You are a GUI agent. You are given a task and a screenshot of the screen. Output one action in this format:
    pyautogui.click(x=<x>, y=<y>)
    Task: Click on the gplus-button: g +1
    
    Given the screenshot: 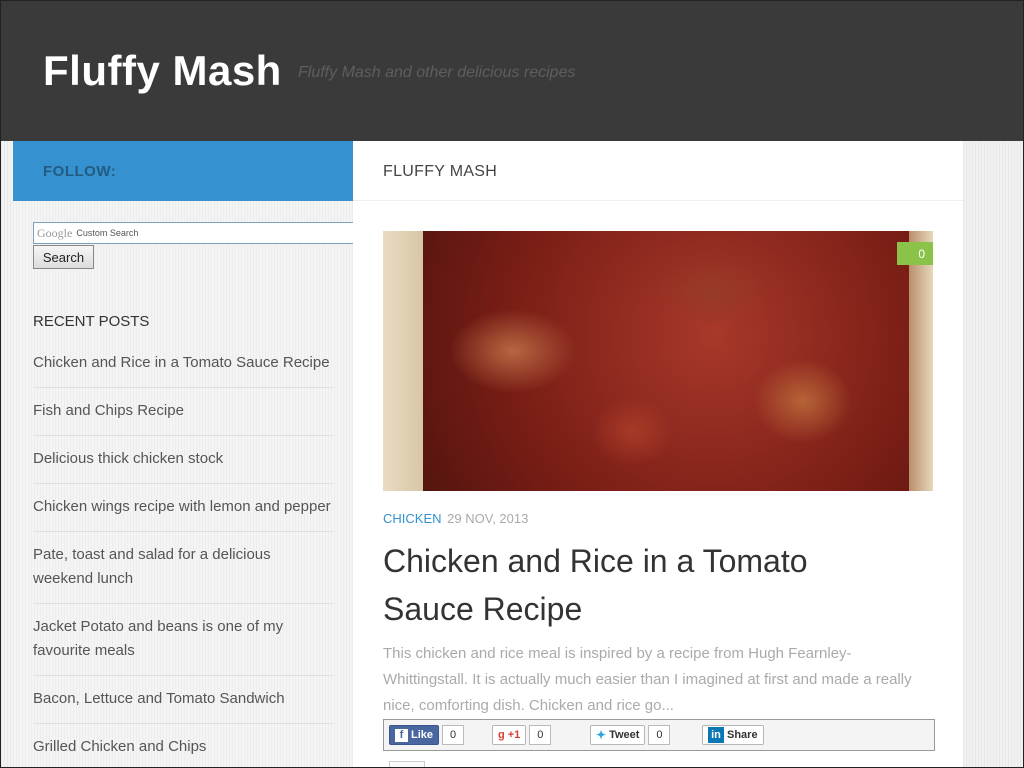 What is the action you would take?
    pyautogui.click(x=509, y=735)
    